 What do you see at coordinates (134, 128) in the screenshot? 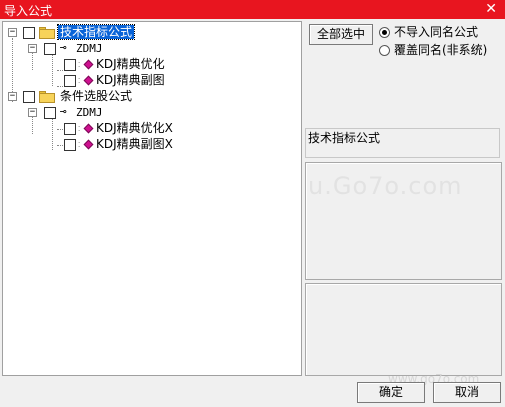
I see `tree-node-label: KDJ精典优化X` at bounding box center [134, 128].